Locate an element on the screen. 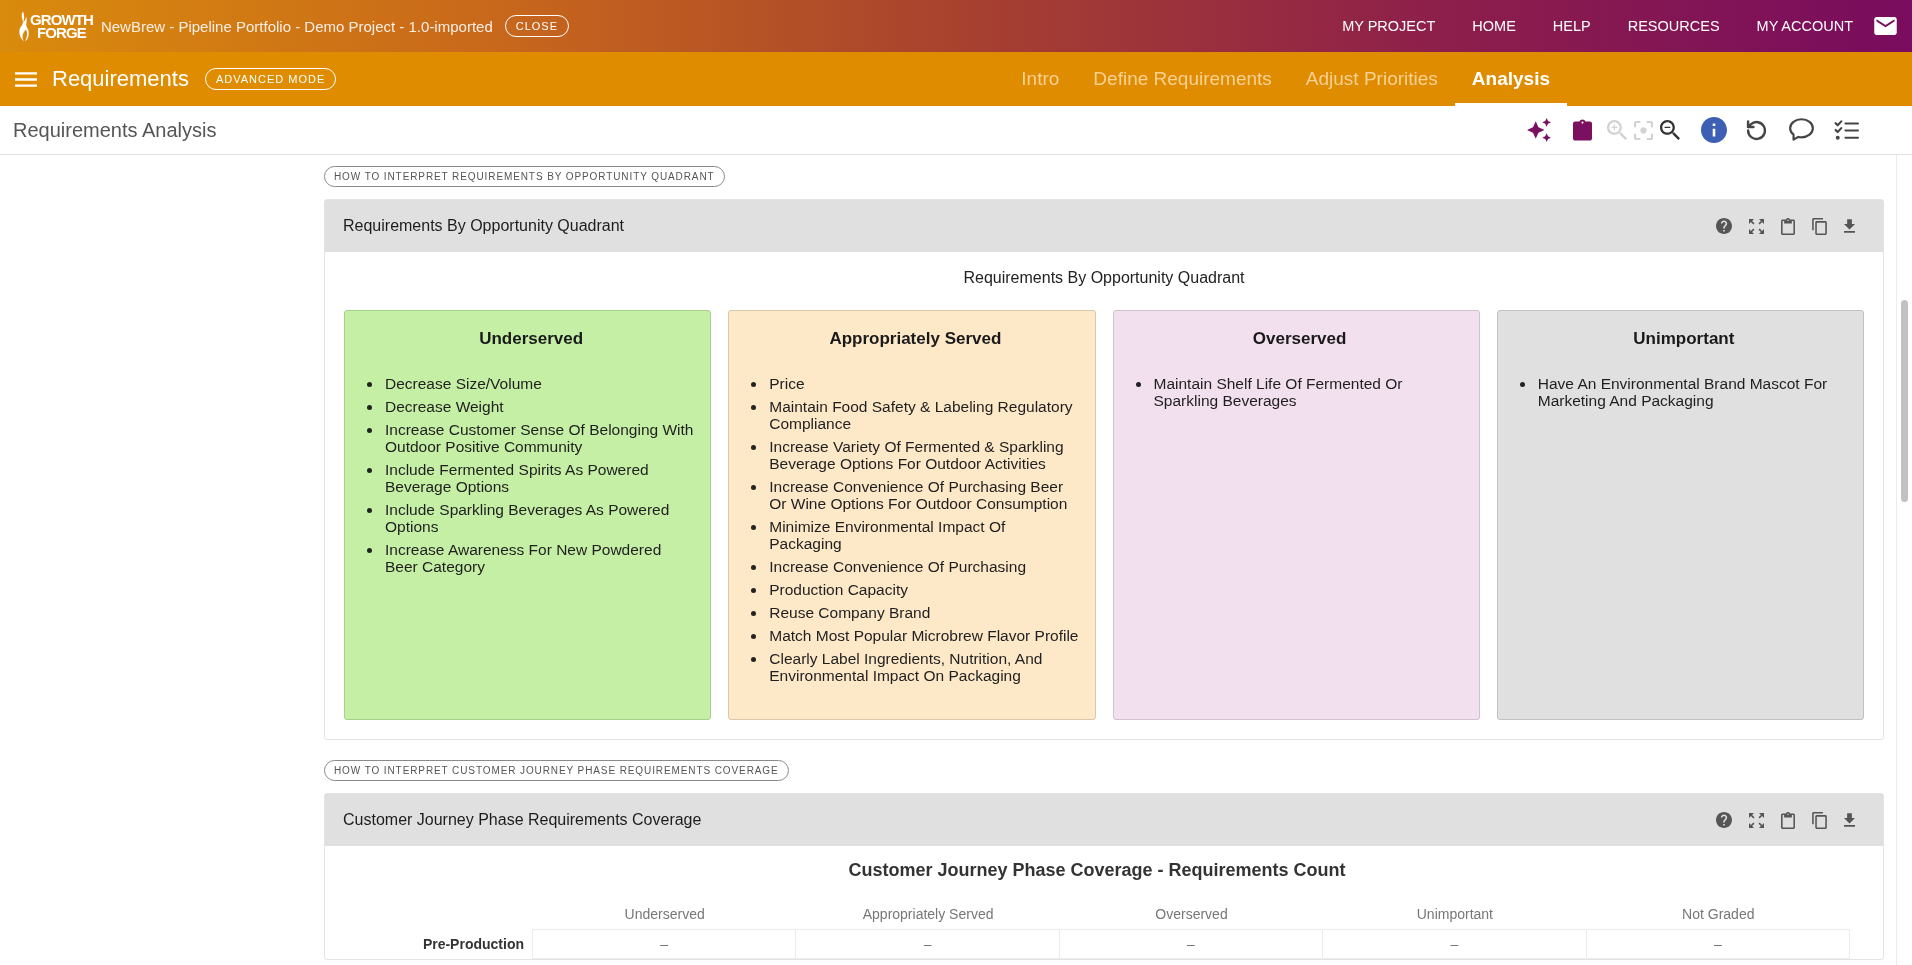  card-title: Requirements By Opportunity Quadrant is located at coordinates (484, 226).